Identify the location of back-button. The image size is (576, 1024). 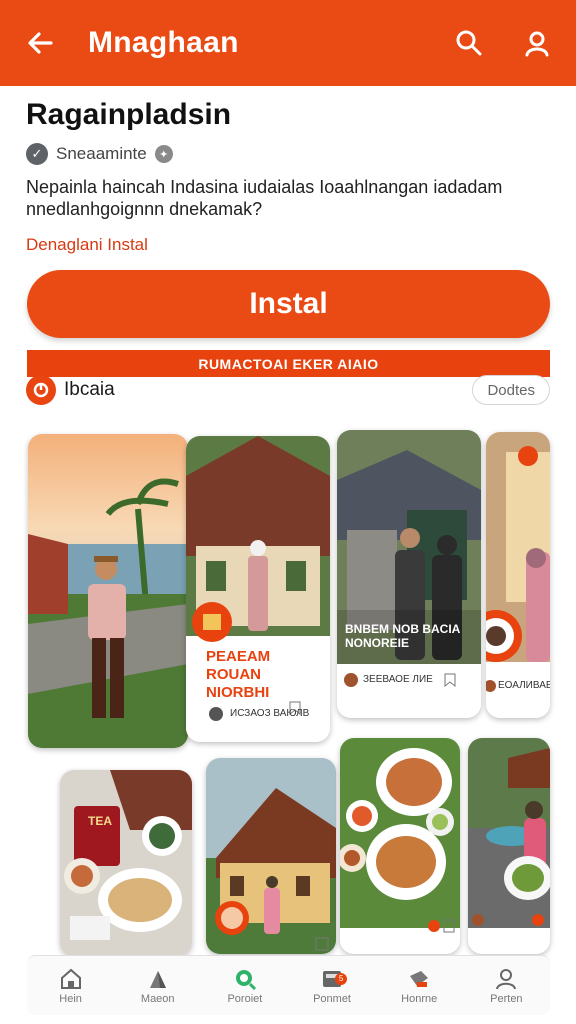
(40, 43).